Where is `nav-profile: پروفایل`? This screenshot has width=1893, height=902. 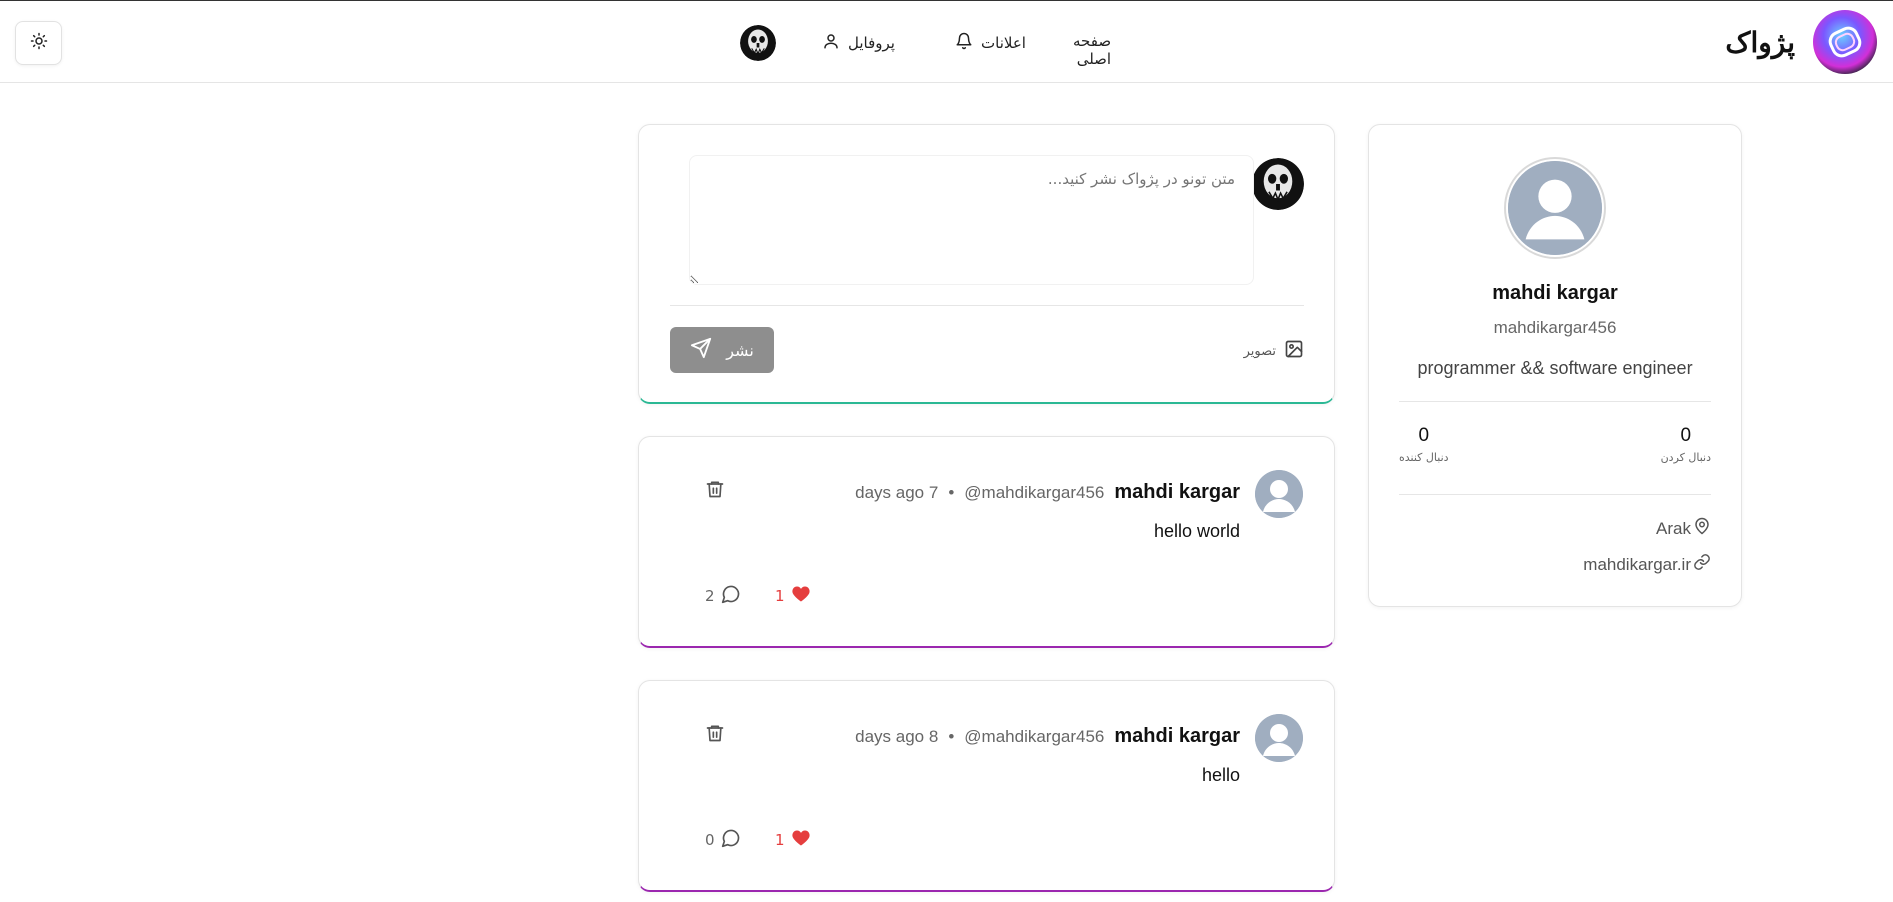 nav-profile: پروفایل is located at coordinates (858, 43).